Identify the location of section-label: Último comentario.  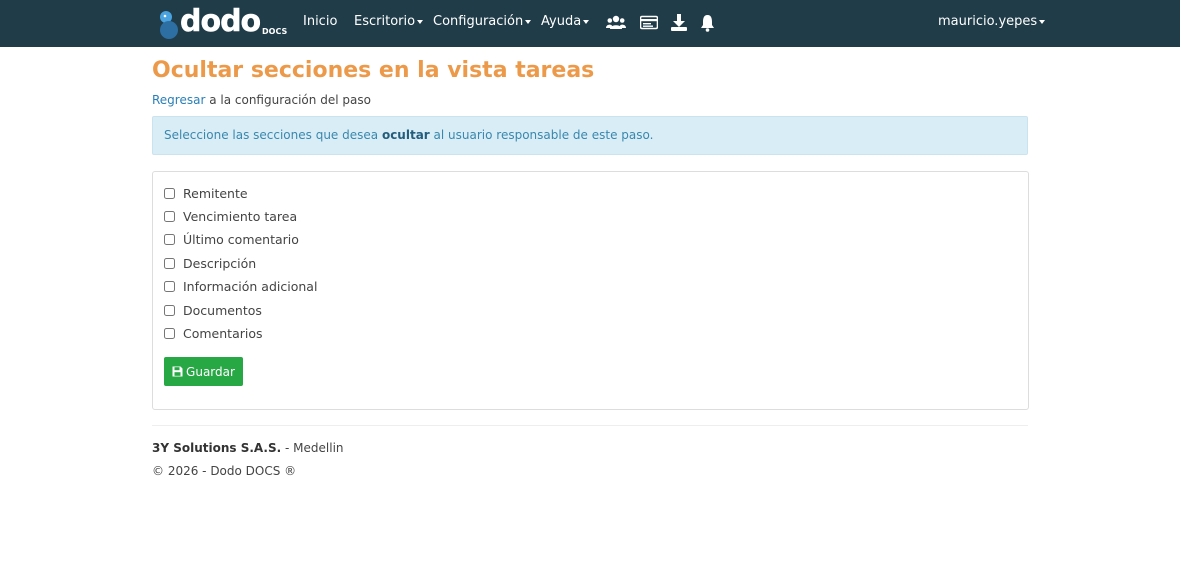
(241, 239).